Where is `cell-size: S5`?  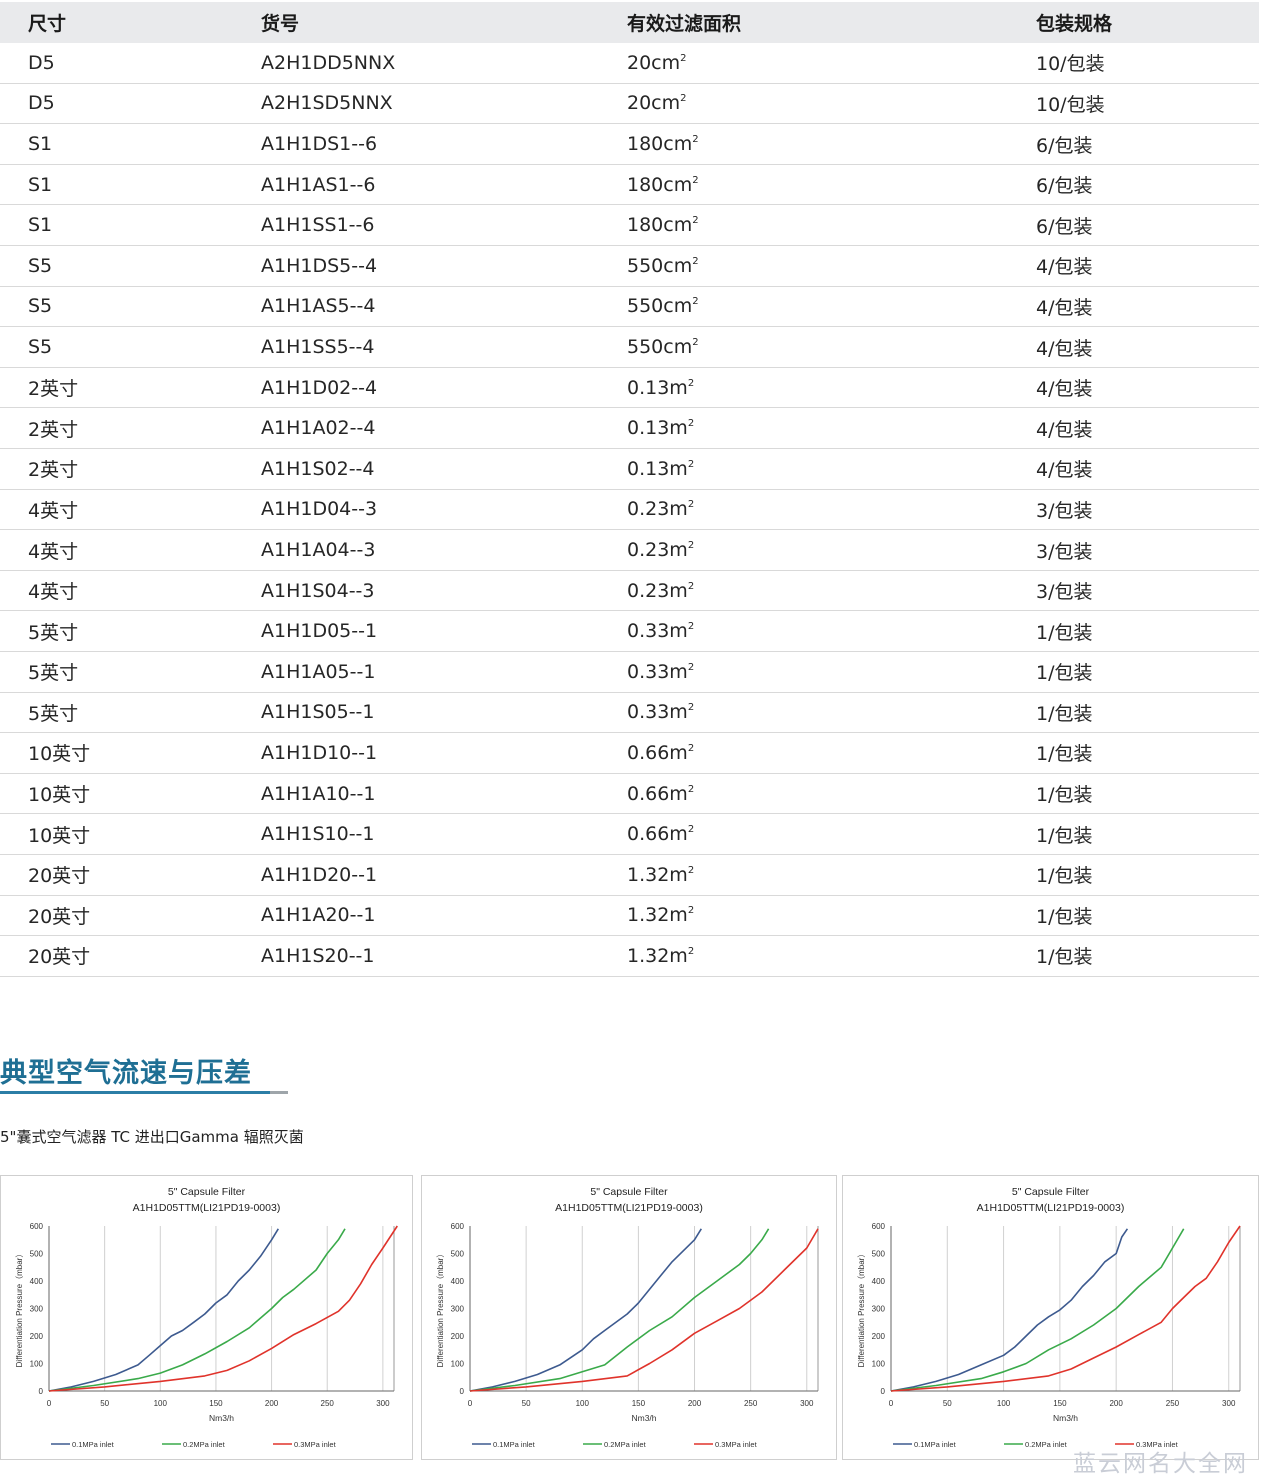 cell-size: S5 is located at coordinates (130, 347).